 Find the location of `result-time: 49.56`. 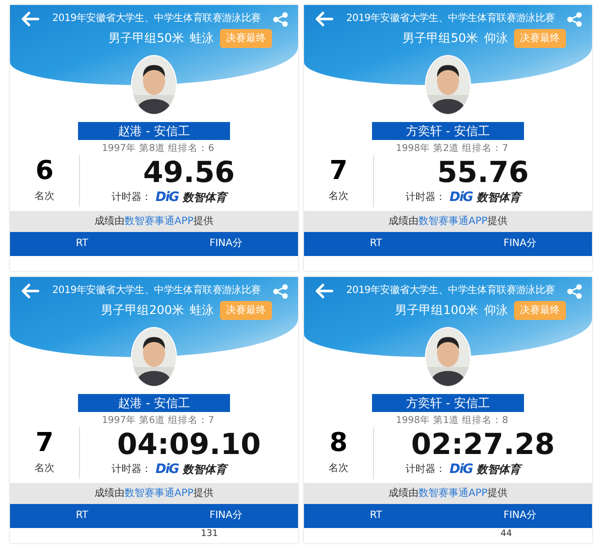

result-time: 49.56 is located at coordinates (189, 172).